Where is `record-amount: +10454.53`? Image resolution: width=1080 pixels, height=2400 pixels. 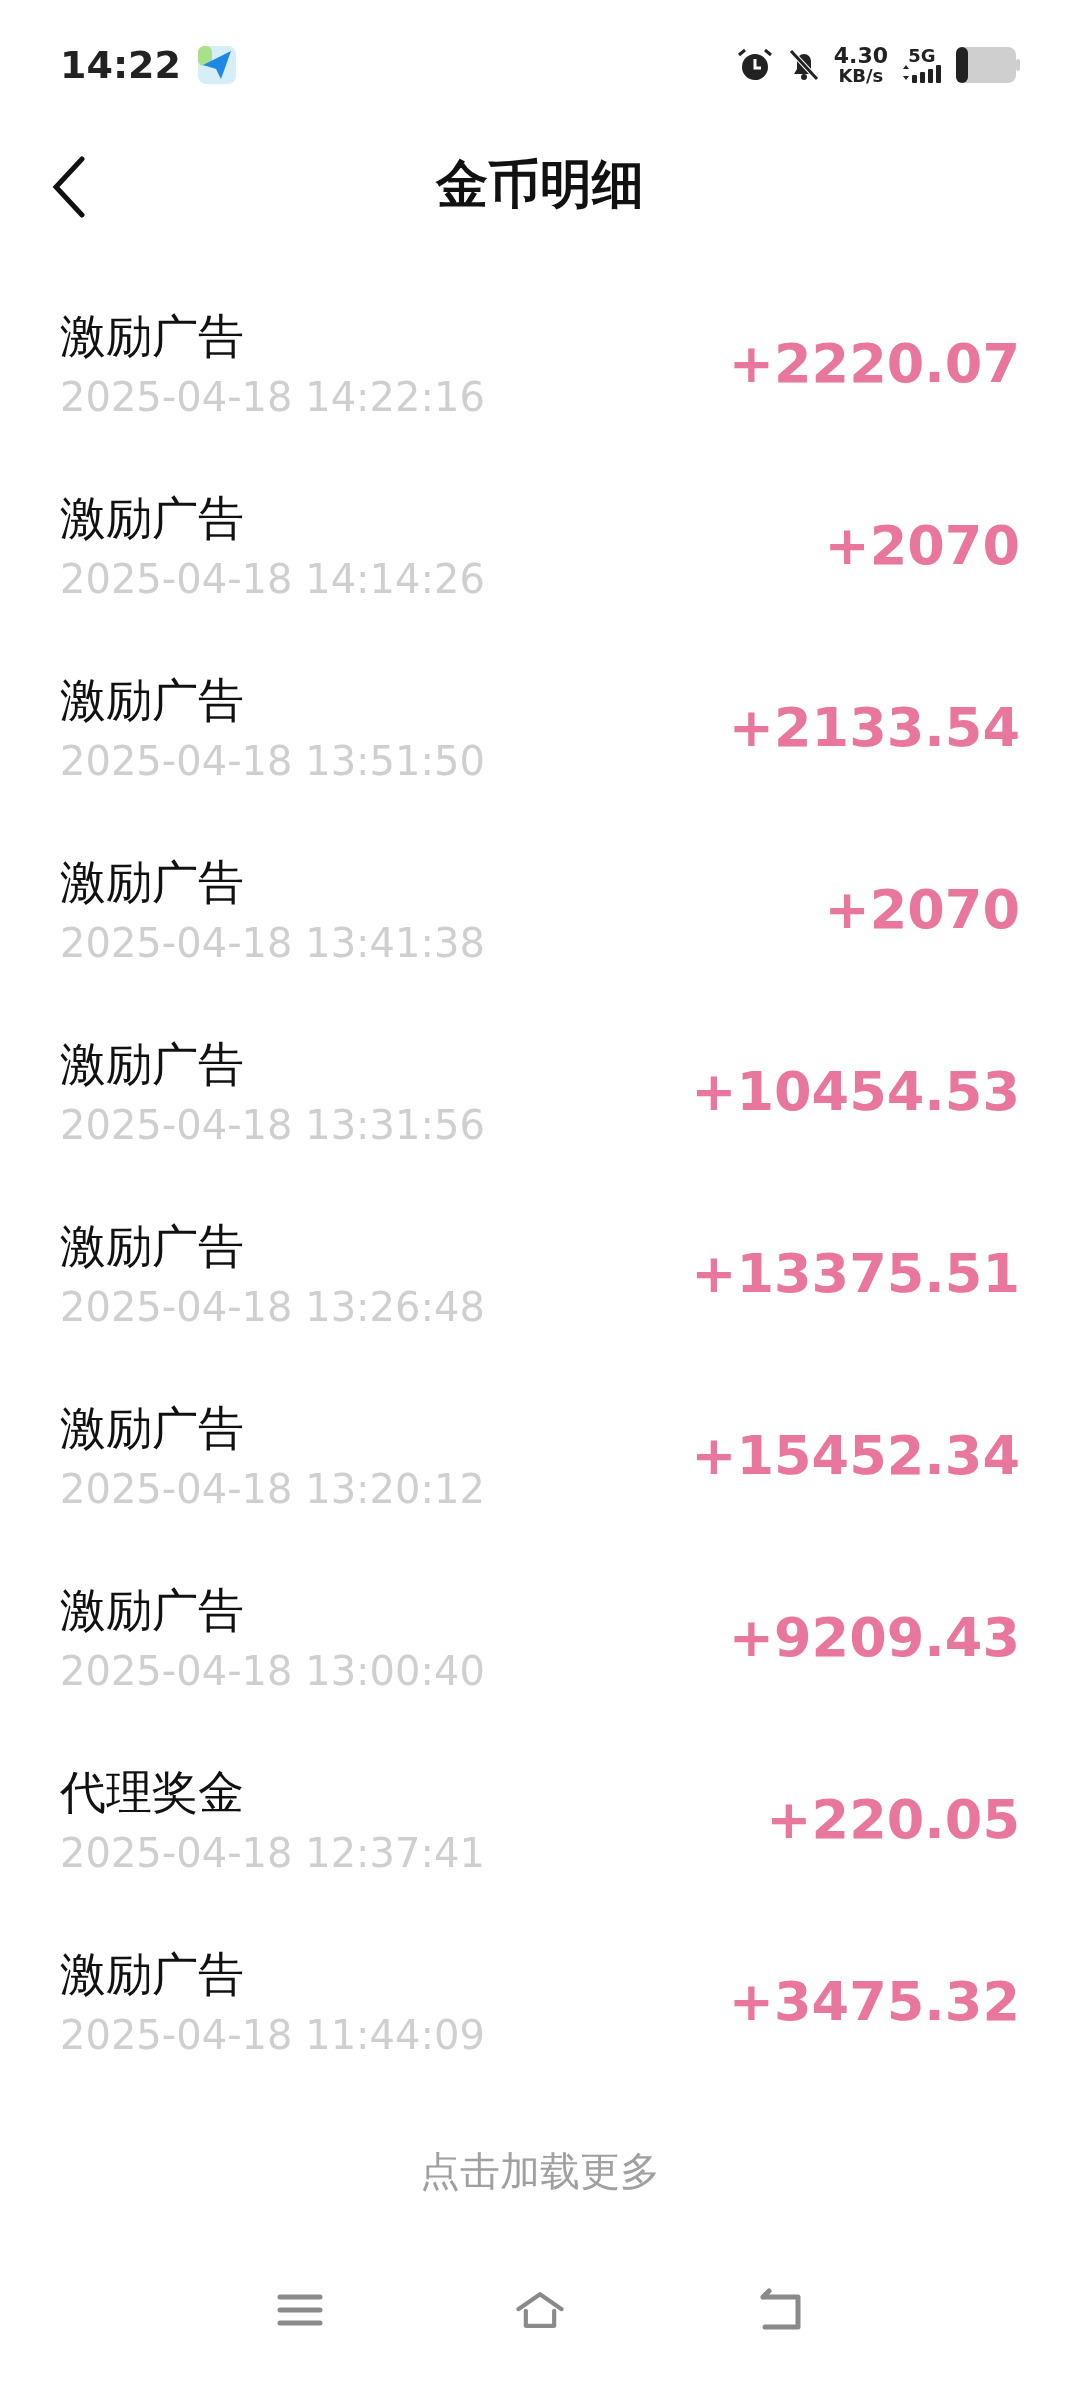
record-amount: +10454.53 is located at coordinates (855, 1091).